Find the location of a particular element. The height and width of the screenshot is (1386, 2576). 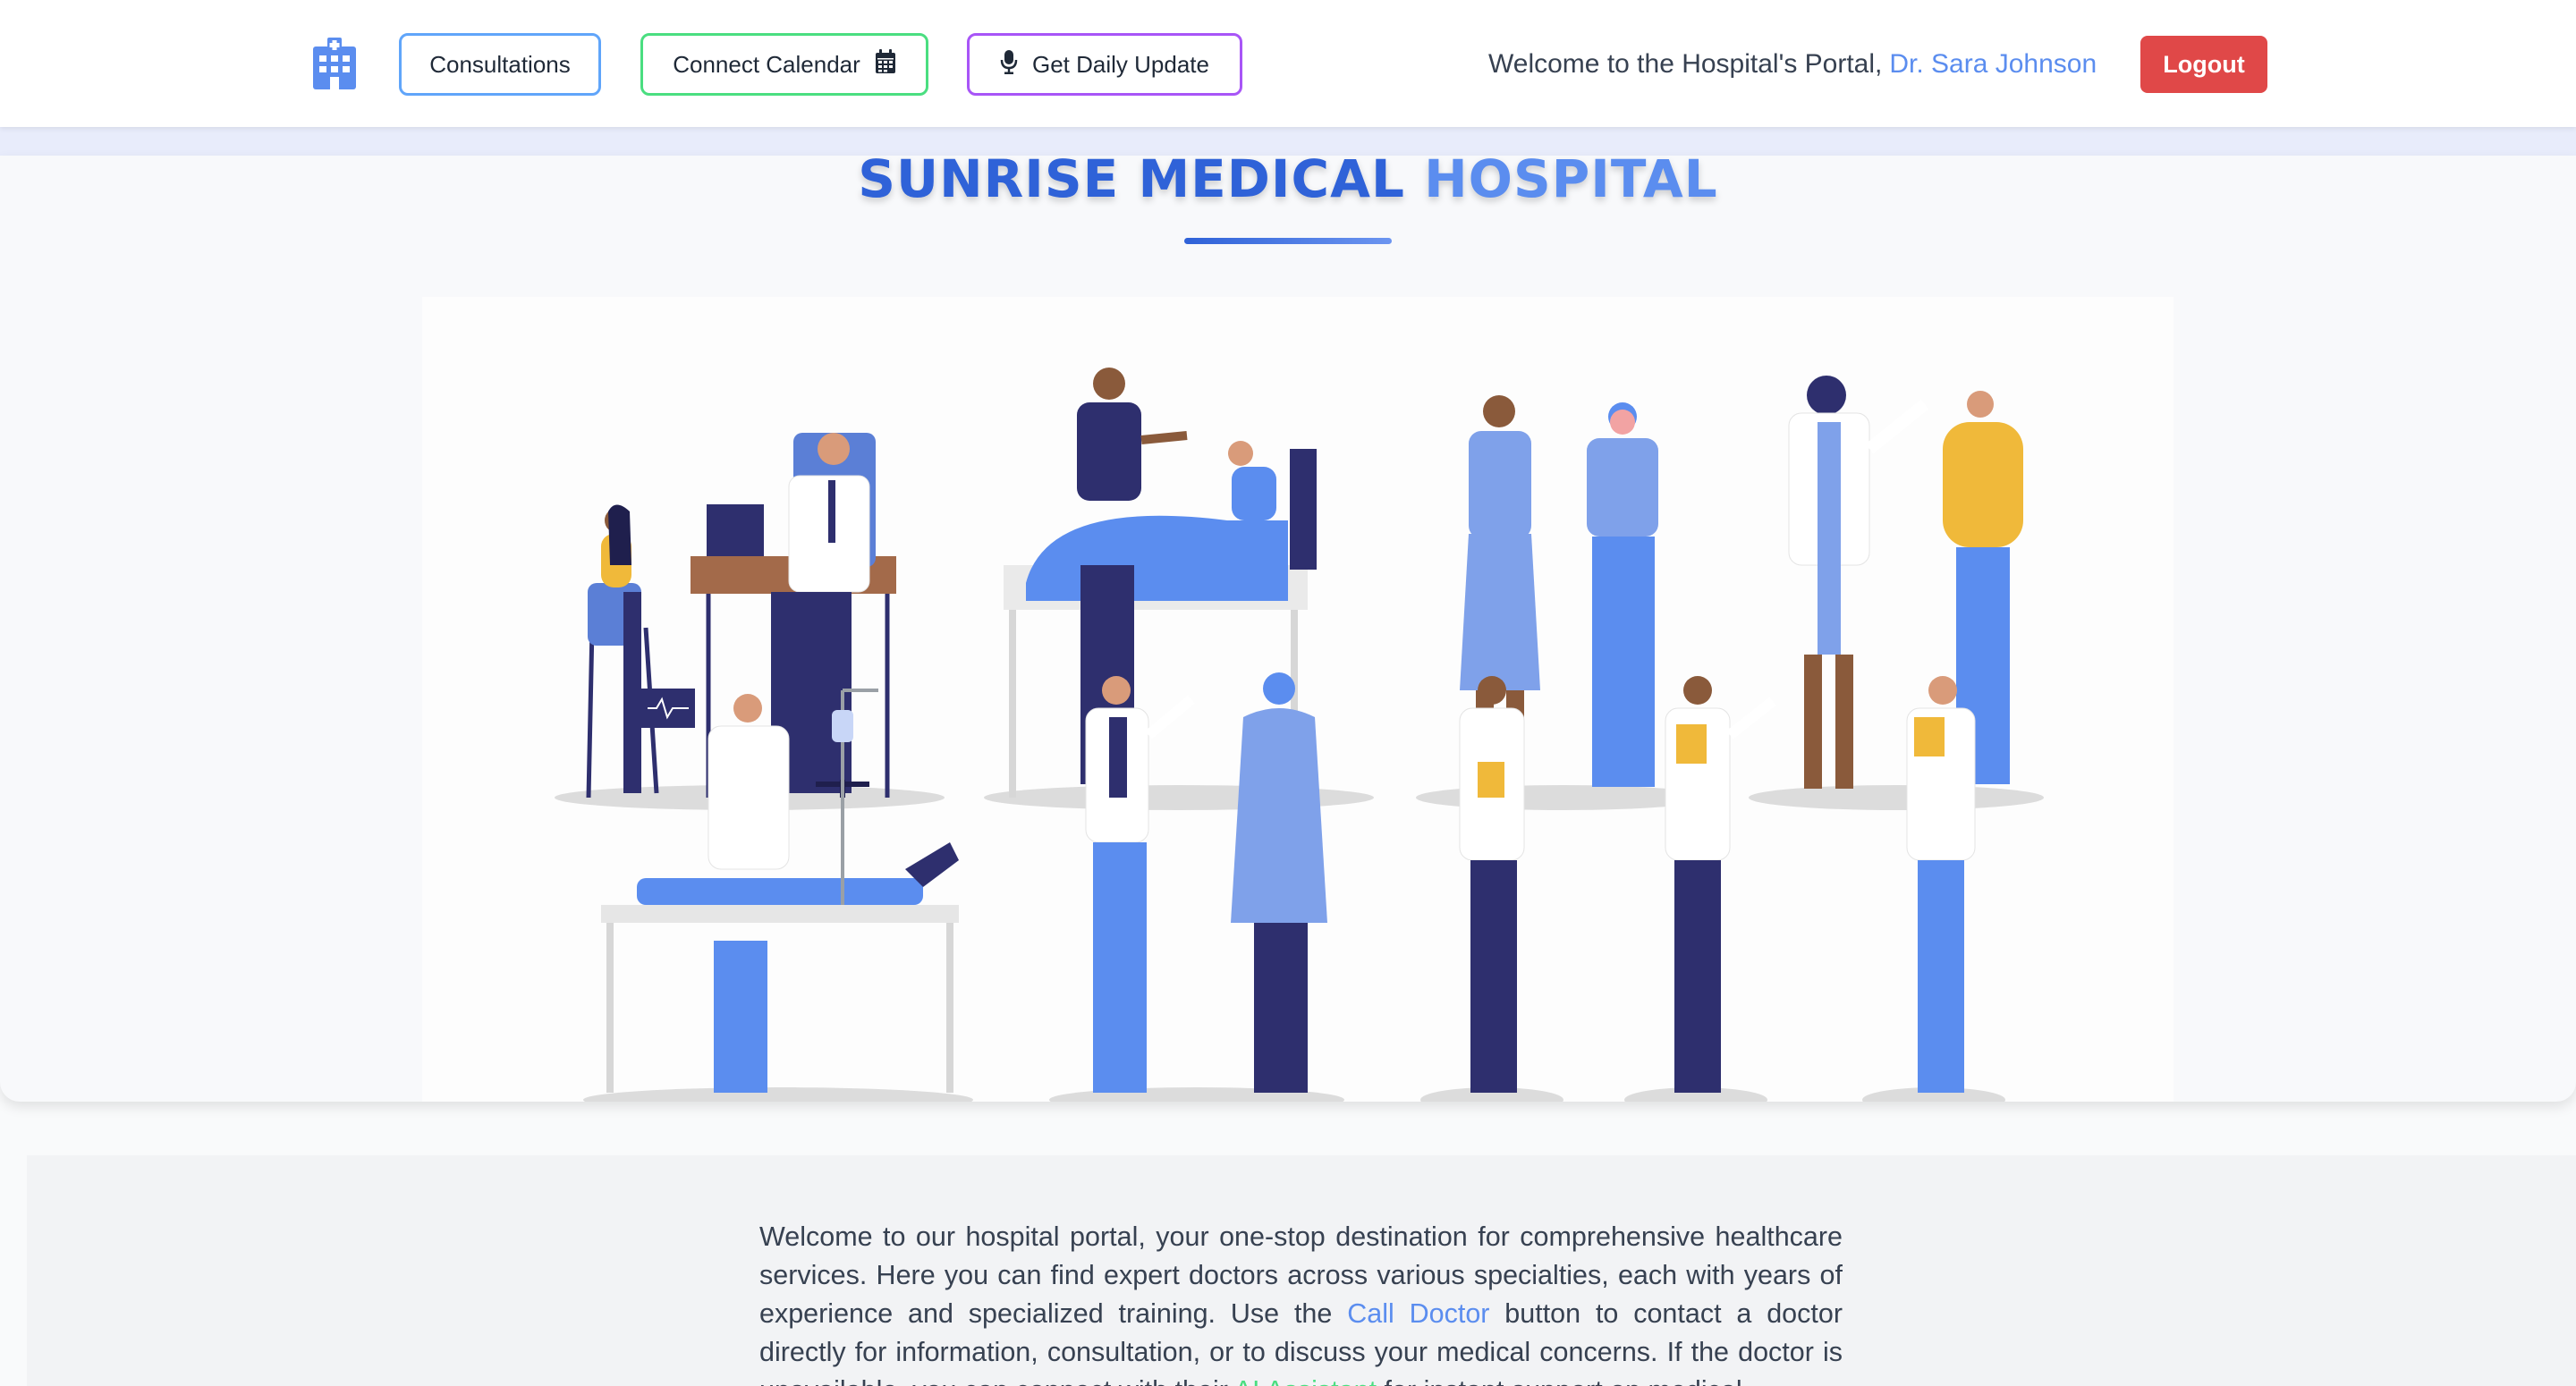

hospital-title-part1: SUNRISE MEDICAL is located at coordinates (1131, 178).